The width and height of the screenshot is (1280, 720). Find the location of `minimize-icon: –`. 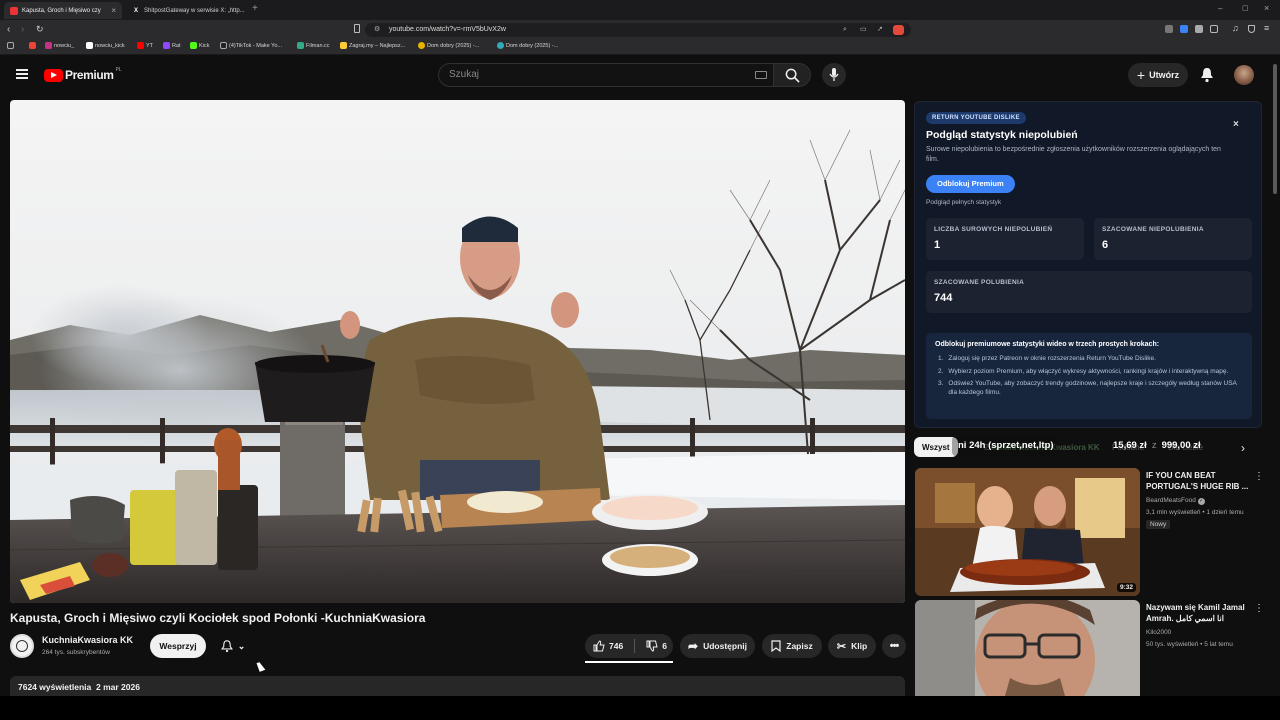

minimize-icon: – is located at coordinates (1220, 8).